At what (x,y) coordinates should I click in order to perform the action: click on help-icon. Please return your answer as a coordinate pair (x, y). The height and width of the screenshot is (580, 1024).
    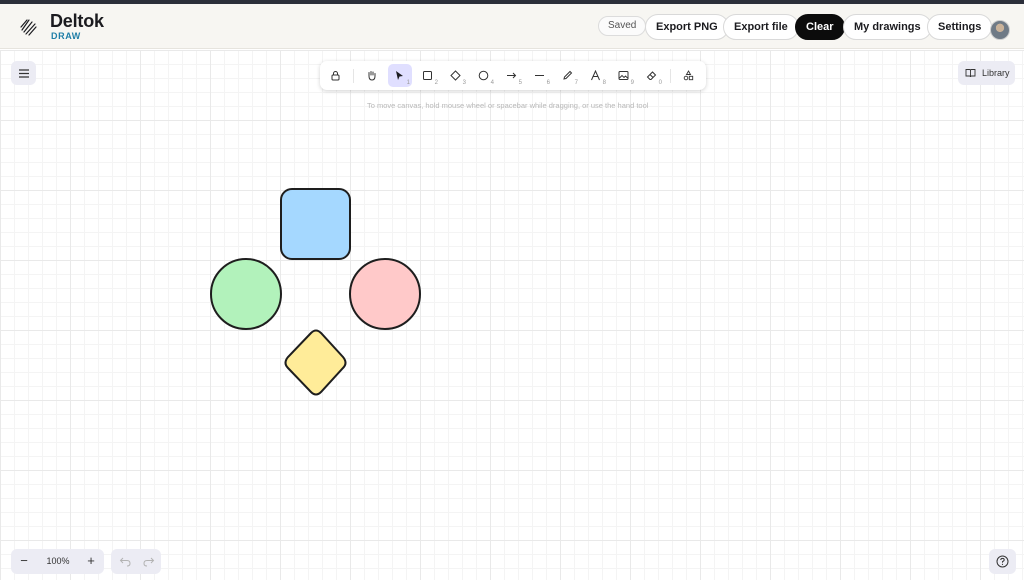
    Looking at the image, I should click on (1002, 561).